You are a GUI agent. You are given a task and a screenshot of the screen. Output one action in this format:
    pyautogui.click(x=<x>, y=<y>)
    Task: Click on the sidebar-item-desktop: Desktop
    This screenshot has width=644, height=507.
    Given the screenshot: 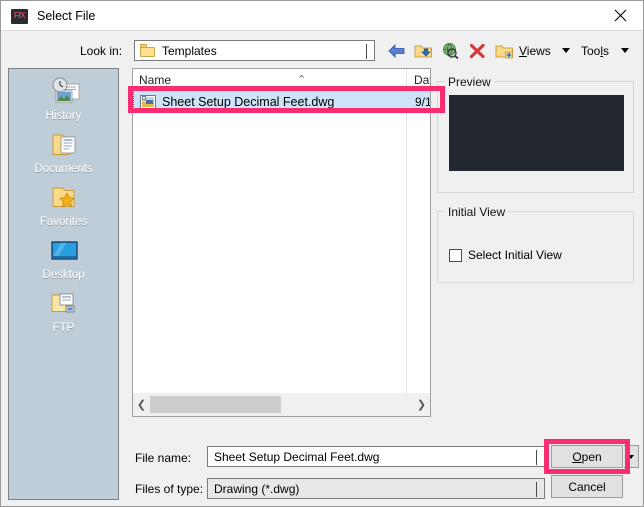 What is the action you would take?
    pyautogui.click(x=63, y=257)
    